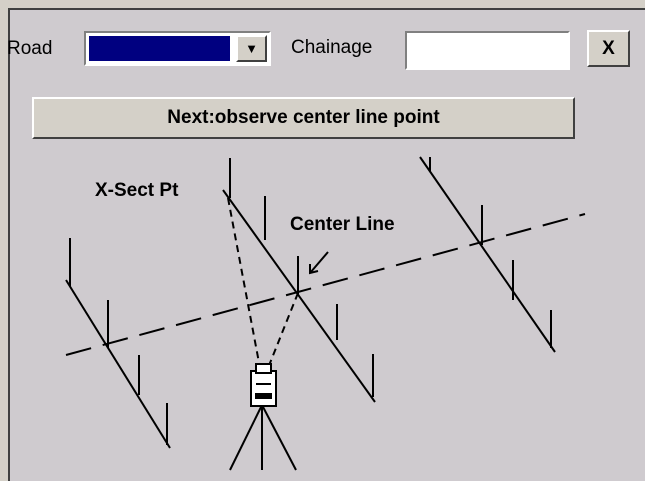  Describe the element at coordinates (283, 330) in the screenshot. I see `sight-line-center` at that location.